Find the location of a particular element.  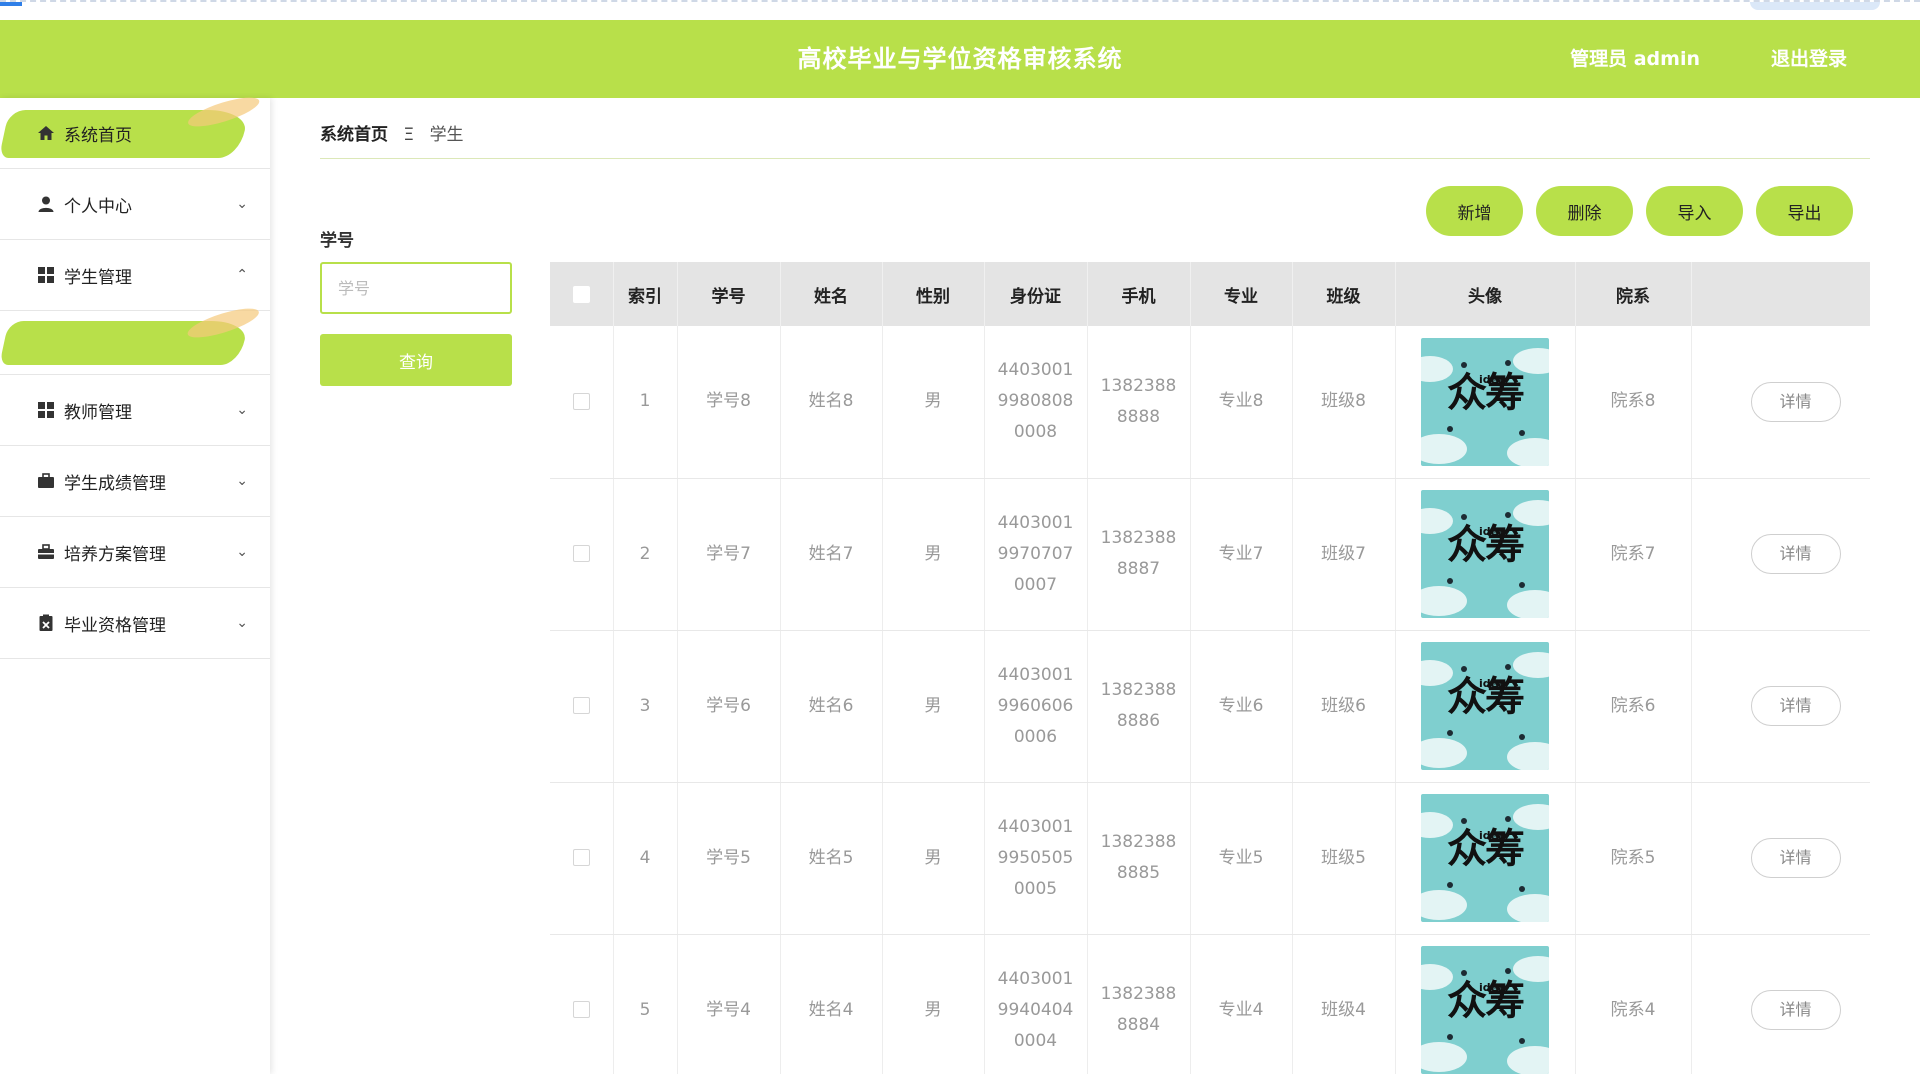

student-id-cell: 学号7 is located at coordinates (729, 554).